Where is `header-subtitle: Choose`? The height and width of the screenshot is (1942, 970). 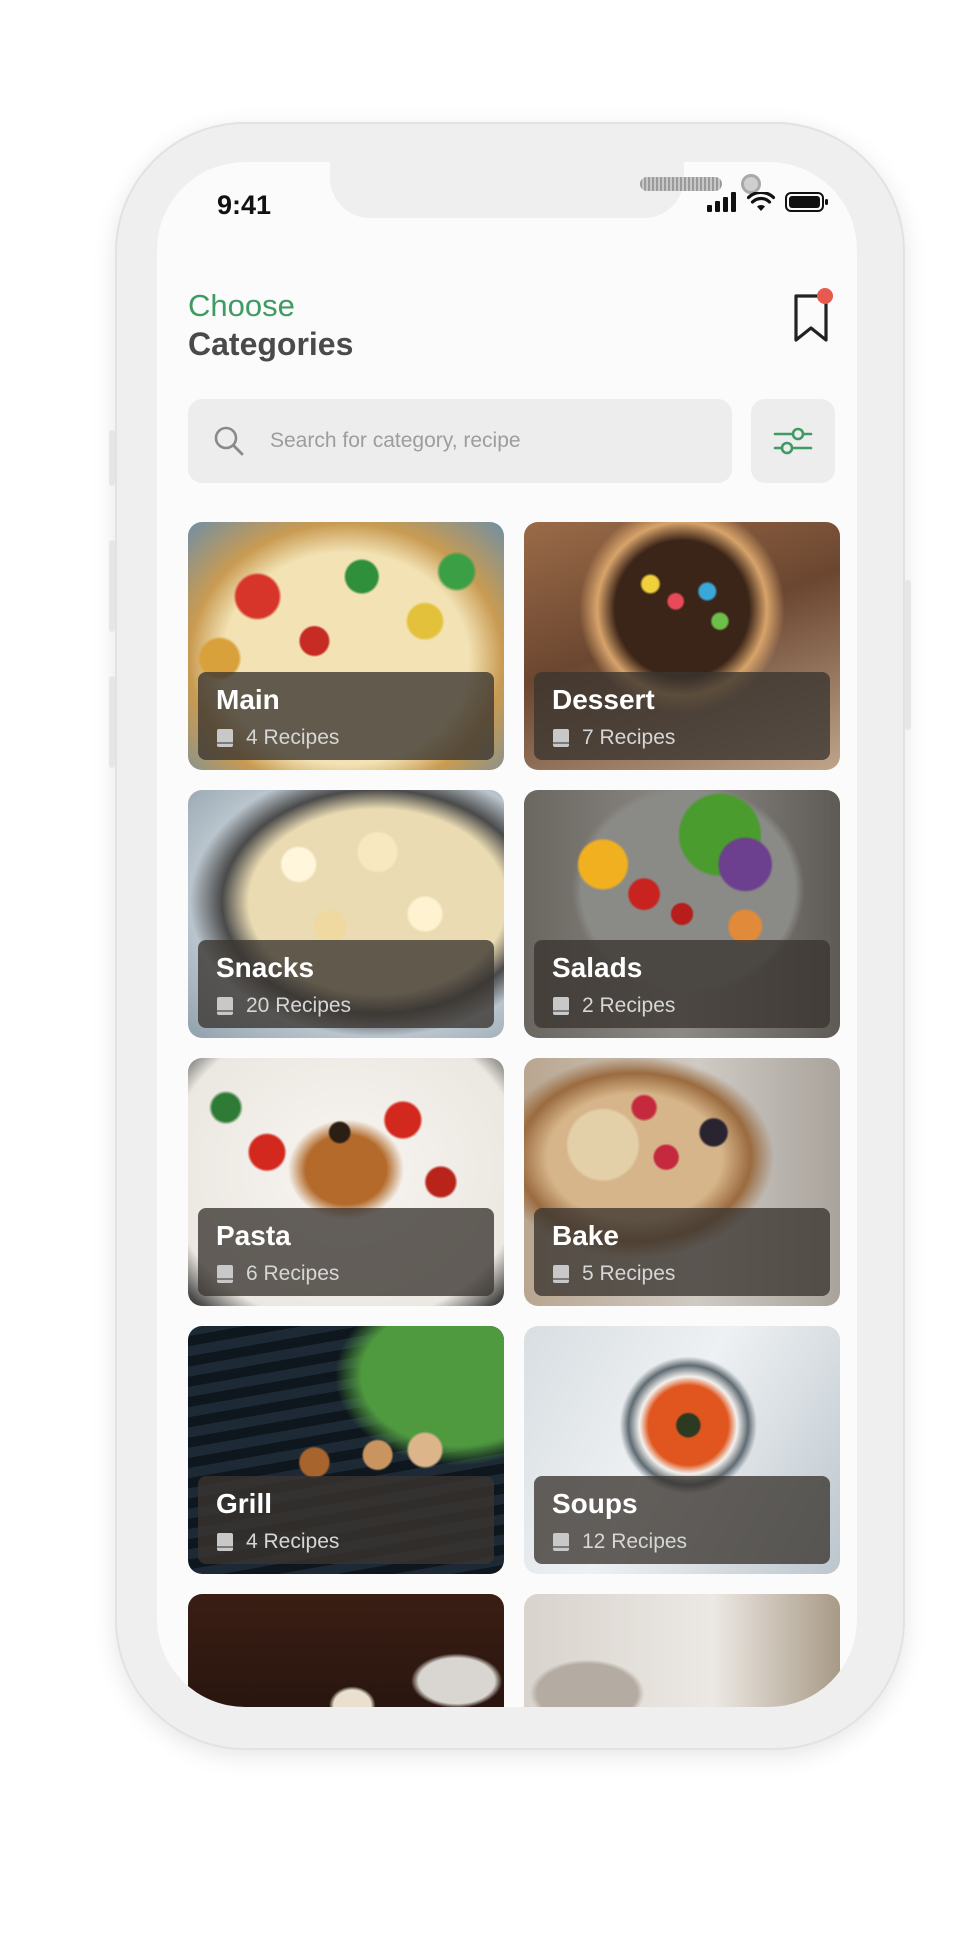 header-subtitle: Choose is located at coordinates (241, 305).